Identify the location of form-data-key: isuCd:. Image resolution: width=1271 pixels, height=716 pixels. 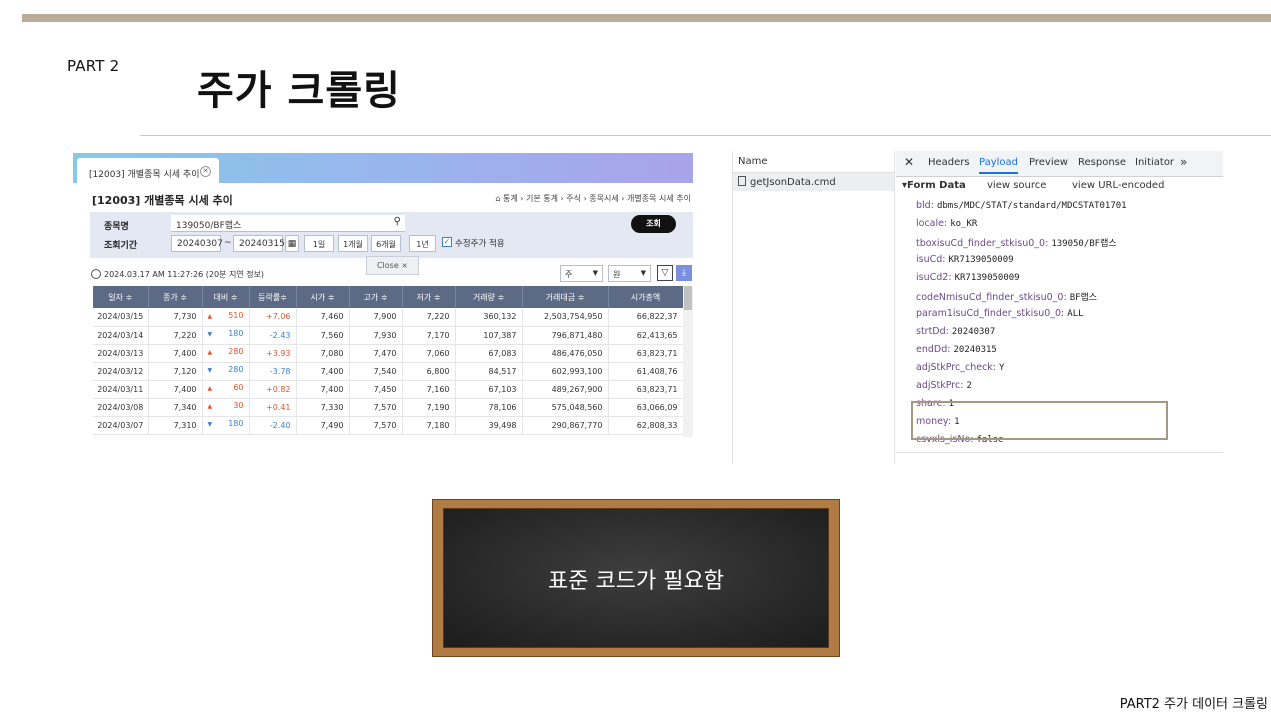
(931, 259).